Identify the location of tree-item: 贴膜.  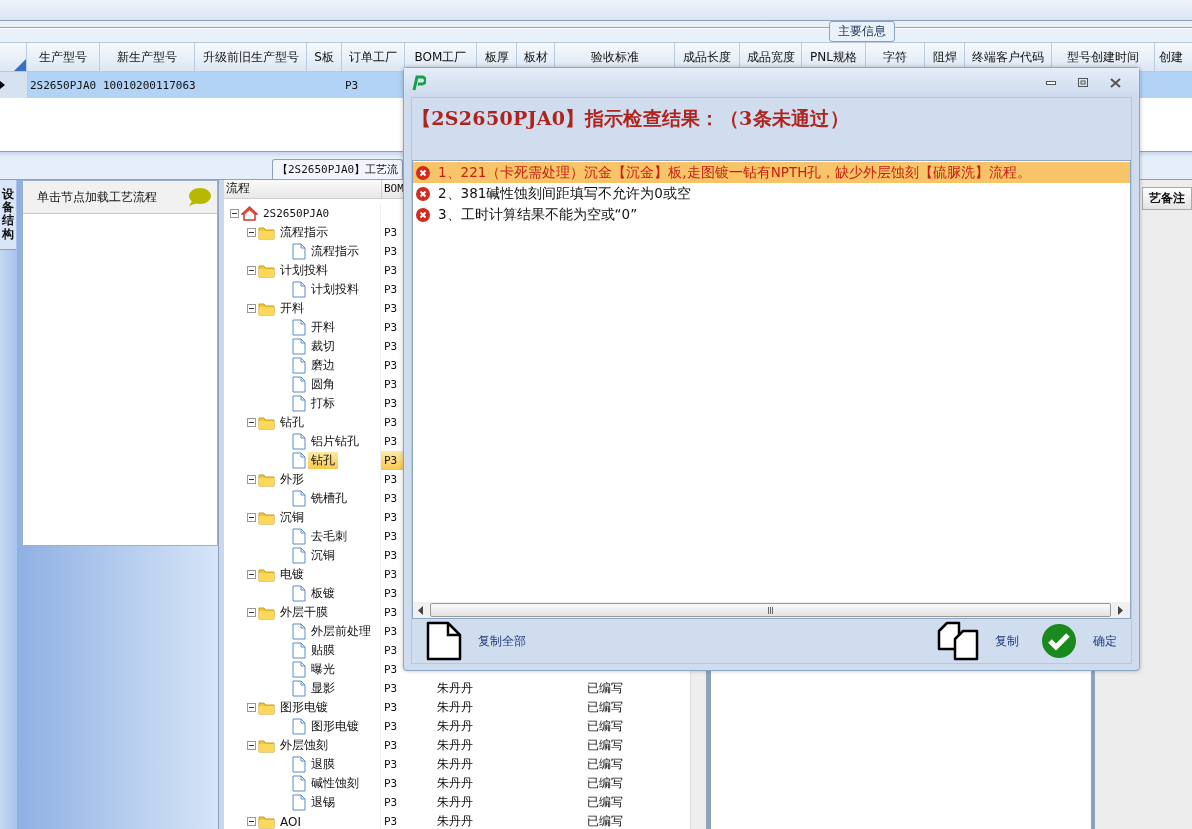
(323, 650).